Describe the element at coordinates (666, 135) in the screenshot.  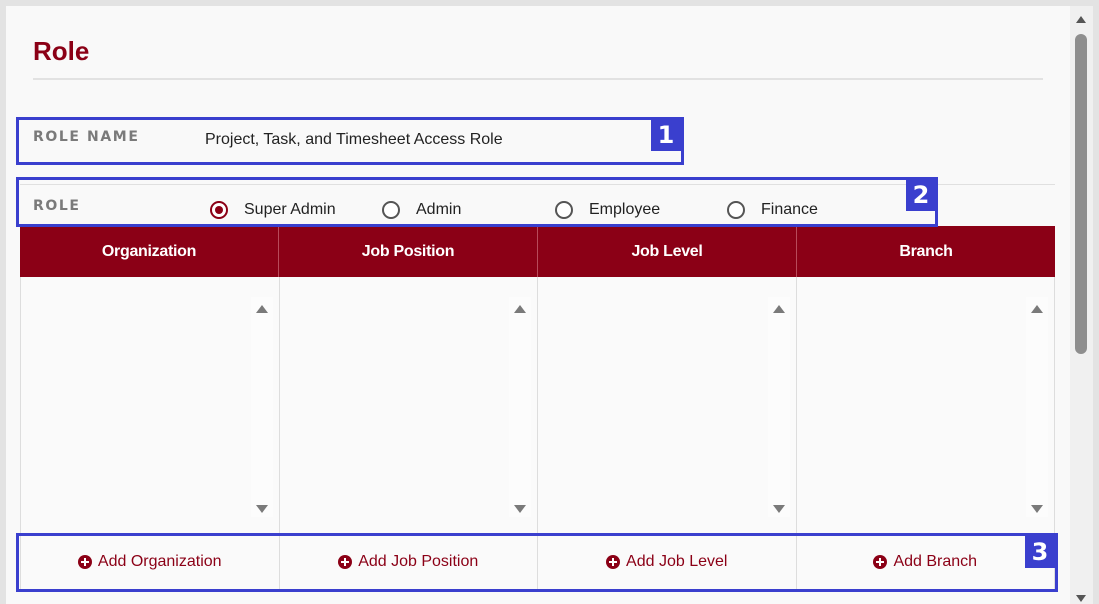
I see `callout-badge-1: 1` at that location.